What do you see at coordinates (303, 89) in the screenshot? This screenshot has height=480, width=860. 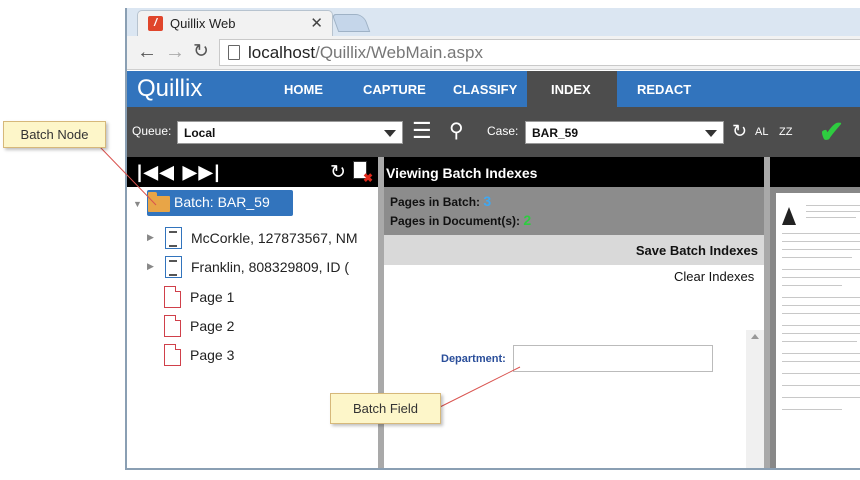 I see `nav-home: HOME` at bounding box center [303, 89].